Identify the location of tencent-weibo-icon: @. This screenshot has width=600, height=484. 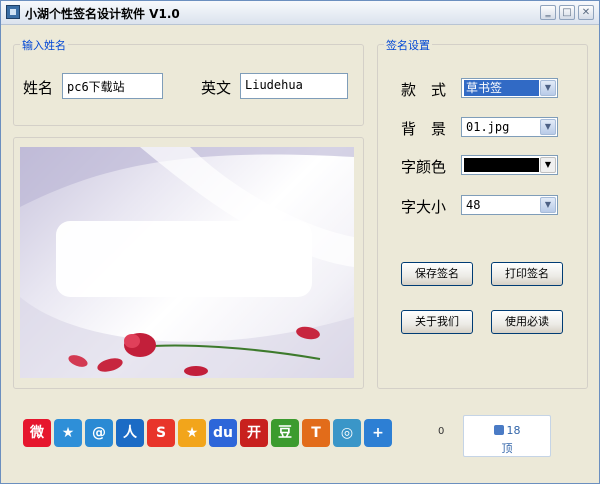
(99, 433).